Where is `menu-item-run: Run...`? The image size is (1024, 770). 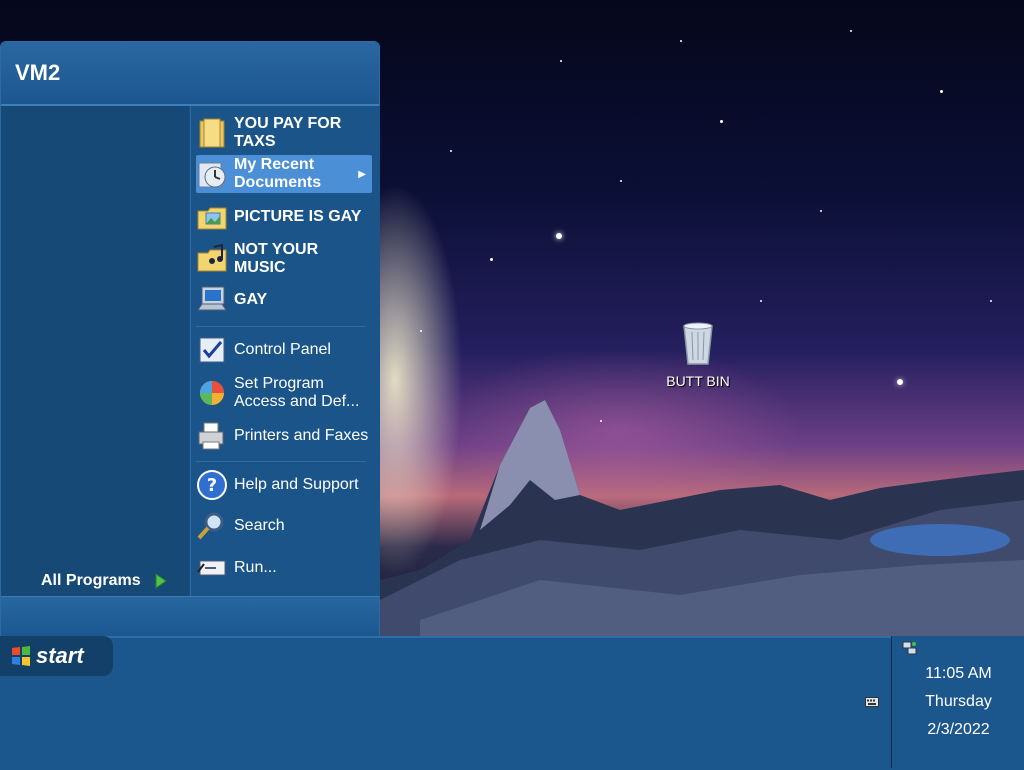 menu-item-run: Run... is located at coordinates (284, 568).